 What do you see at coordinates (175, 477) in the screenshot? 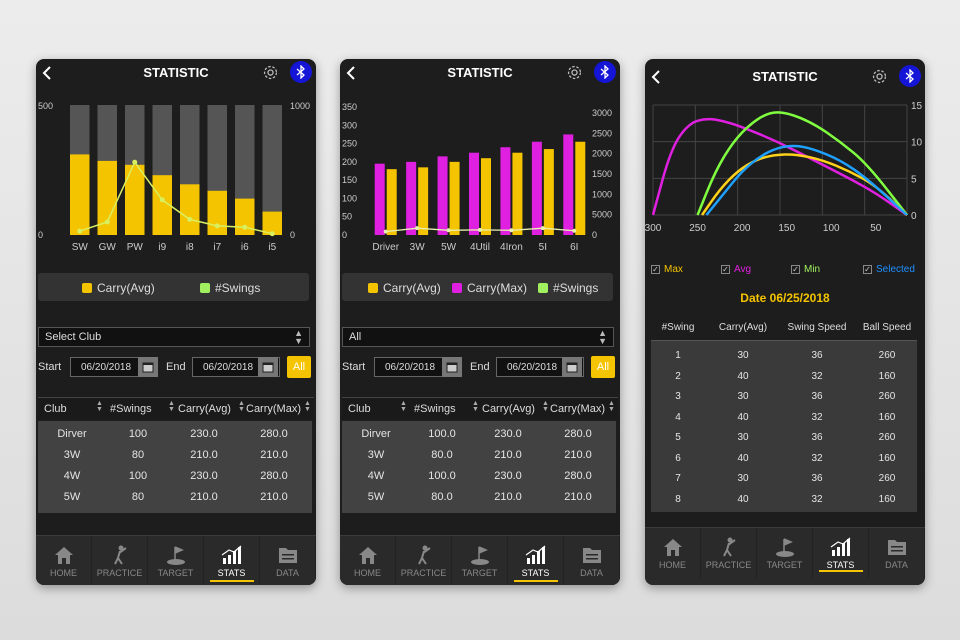
I see `table-row: 4W 100 230.0 280.0` at bounding box center [175, 477].